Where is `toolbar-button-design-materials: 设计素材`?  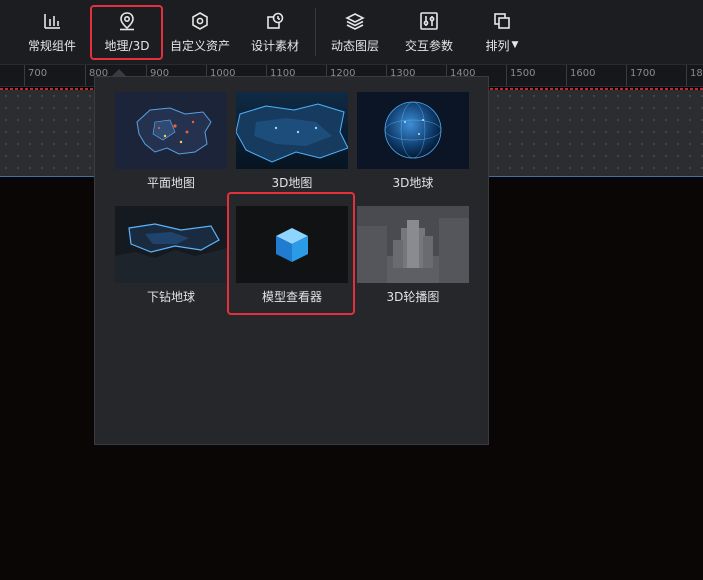
toolbar-button-design-materials: 设计素材 is located at coordinates (275, 32).